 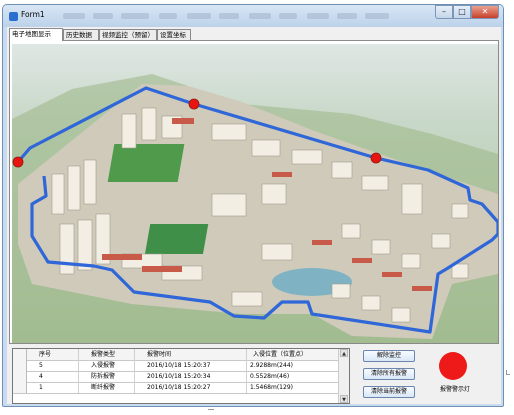 What do you see at coordinates (191, 365) in the screenshot?
I see `cell-time: 2016/10/18 15:20:37` at bounding box center [191, 365].